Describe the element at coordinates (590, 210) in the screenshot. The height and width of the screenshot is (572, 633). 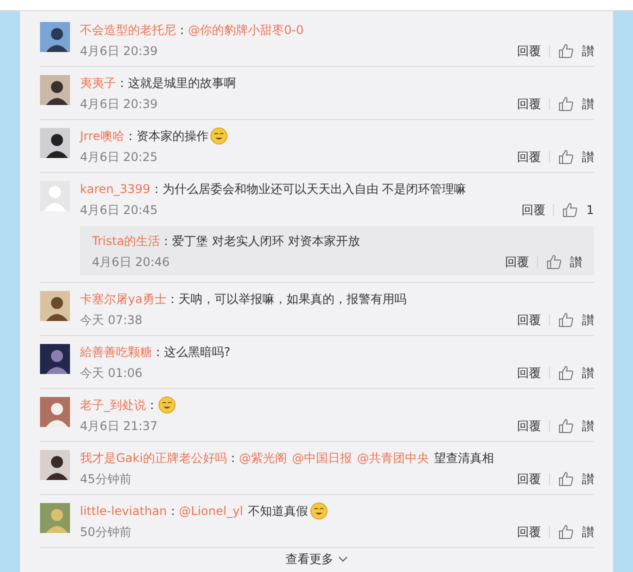
I see `like-link: 1` at that location.